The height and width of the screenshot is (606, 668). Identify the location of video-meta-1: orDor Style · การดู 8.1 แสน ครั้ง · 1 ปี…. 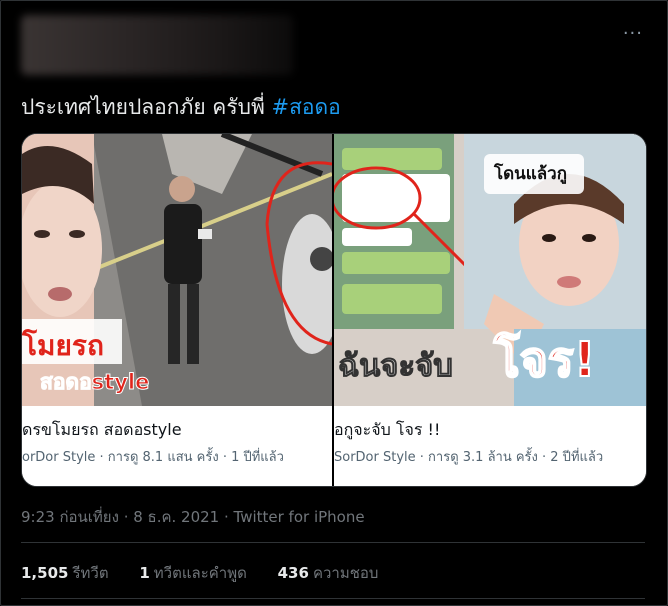
(153, 457).